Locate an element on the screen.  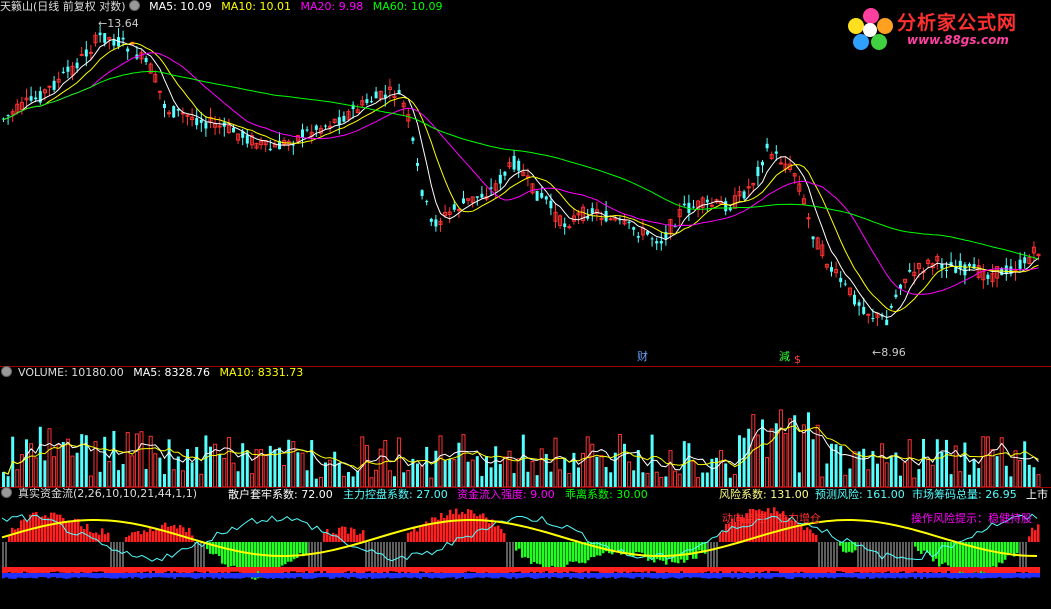
event-financial-icon: 财 is located at coordinates (642, 356).